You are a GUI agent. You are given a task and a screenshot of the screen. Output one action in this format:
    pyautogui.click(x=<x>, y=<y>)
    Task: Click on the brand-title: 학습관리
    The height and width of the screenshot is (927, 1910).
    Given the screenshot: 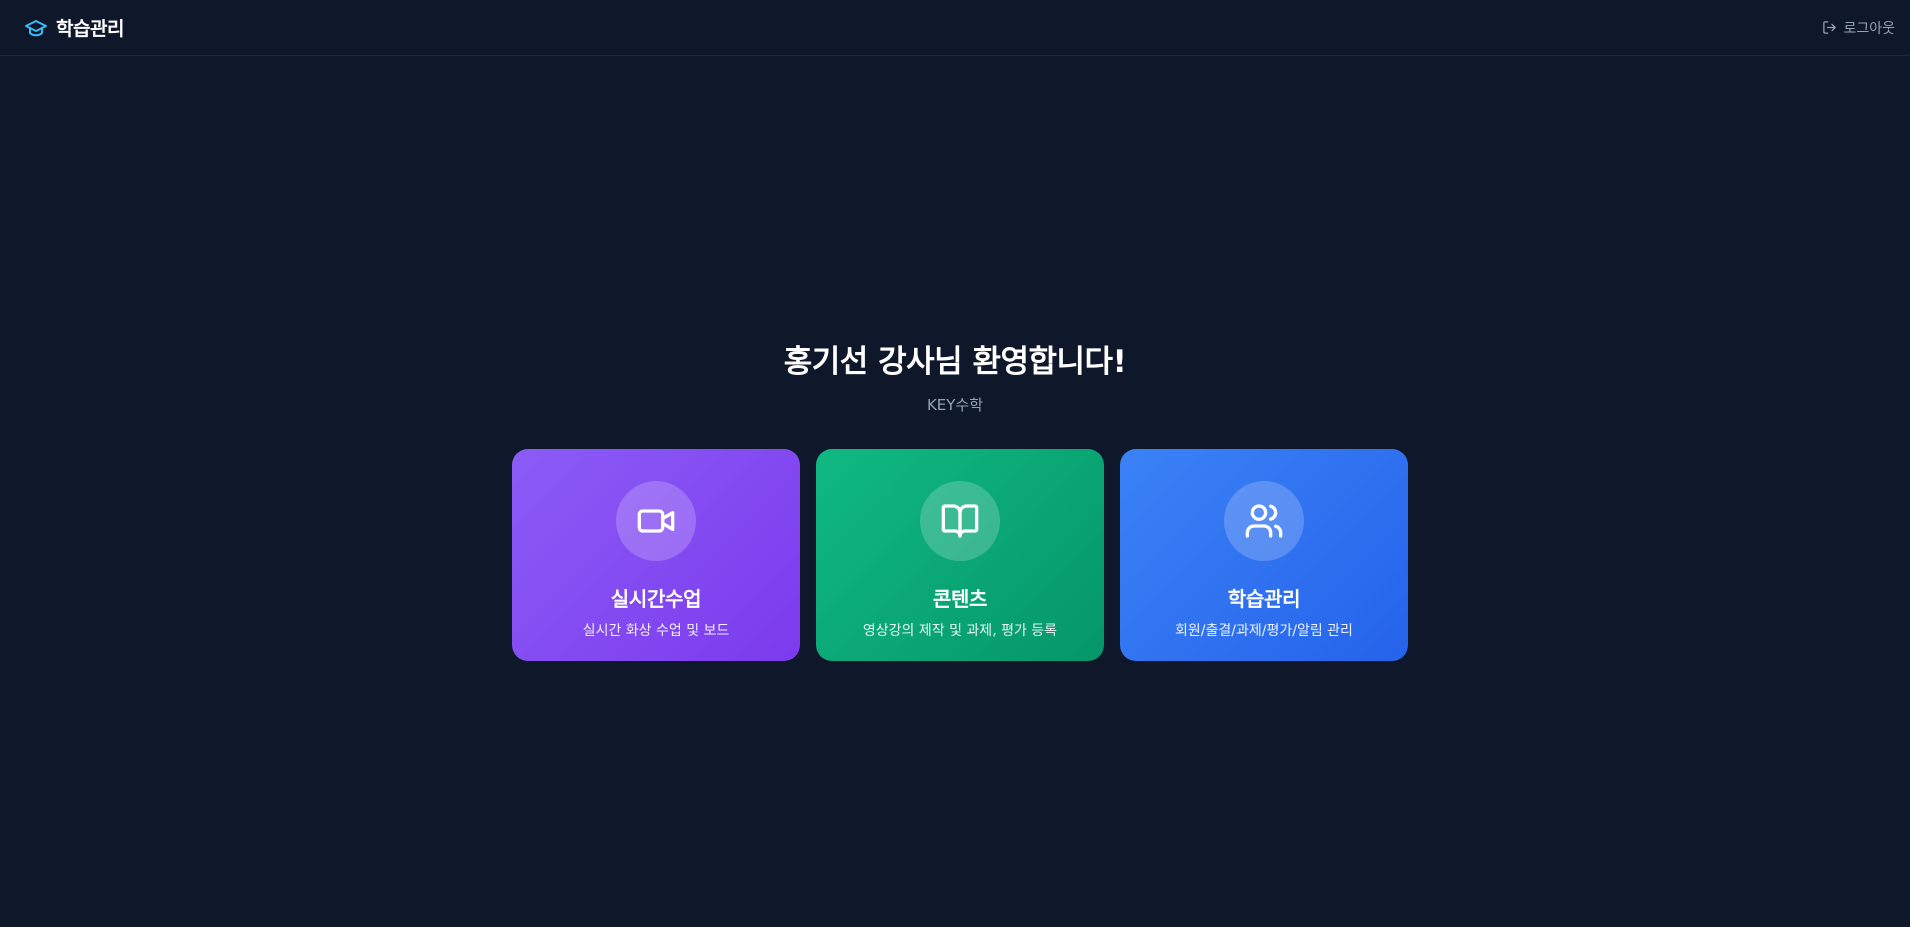 What is the action you would take?
    pyautogui.click(x=90, y=29)
    